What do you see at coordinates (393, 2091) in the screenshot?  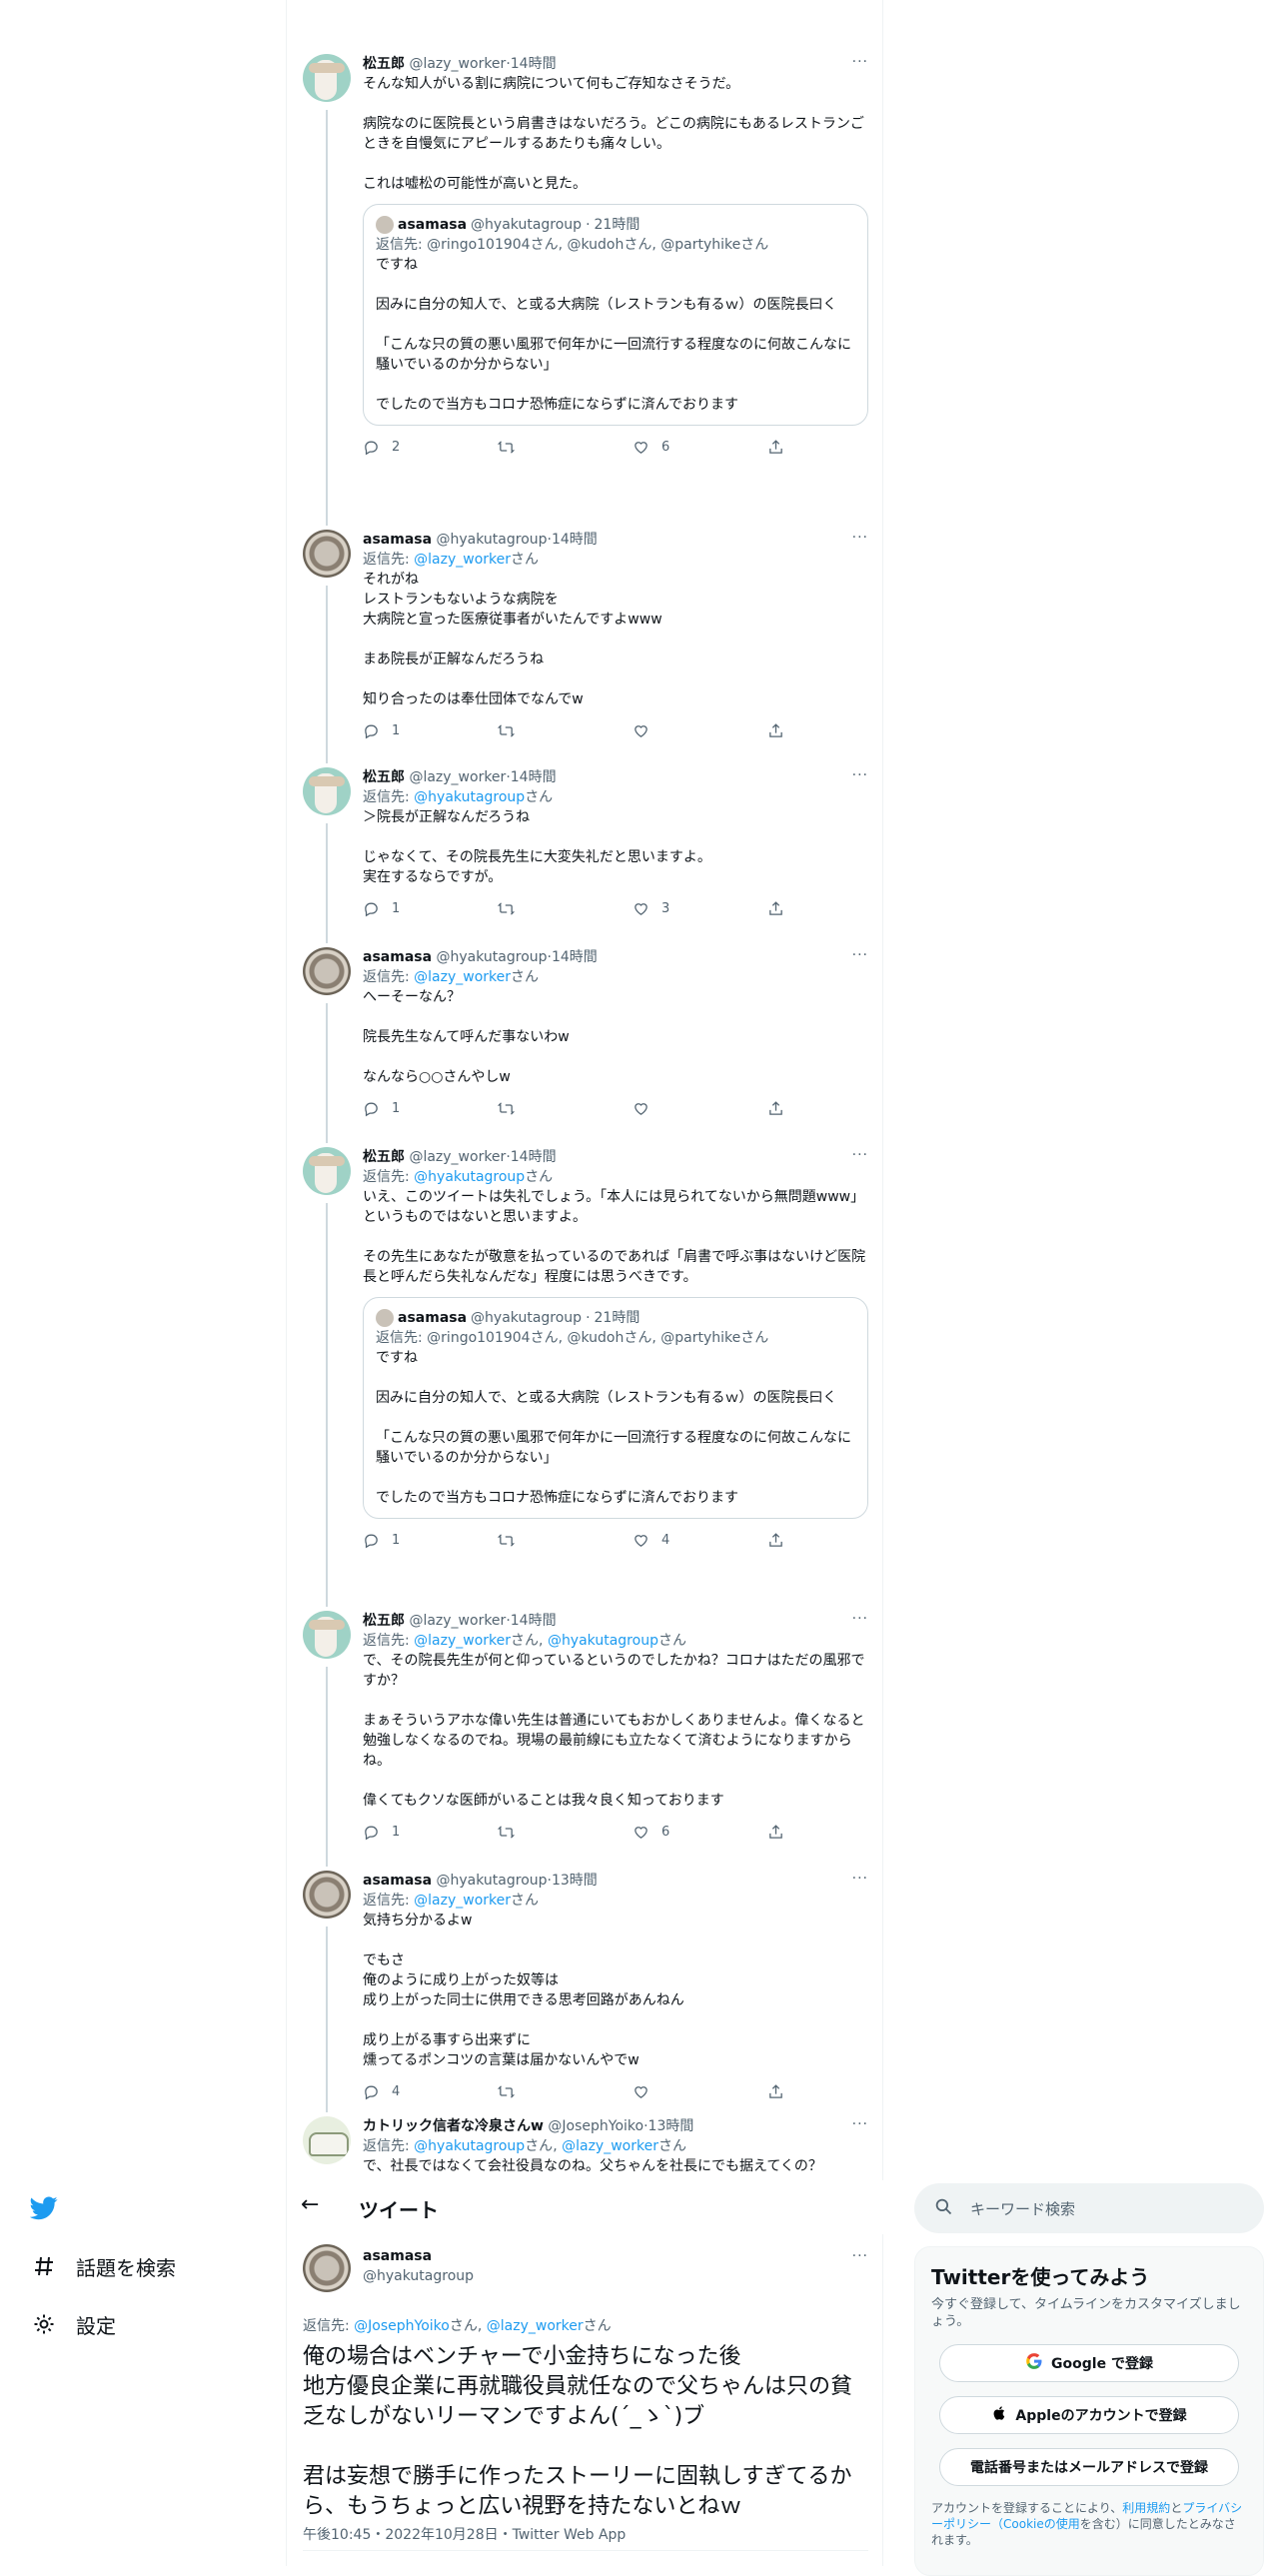 I see `reply-button: 4` at bounding box center [393, 2091].